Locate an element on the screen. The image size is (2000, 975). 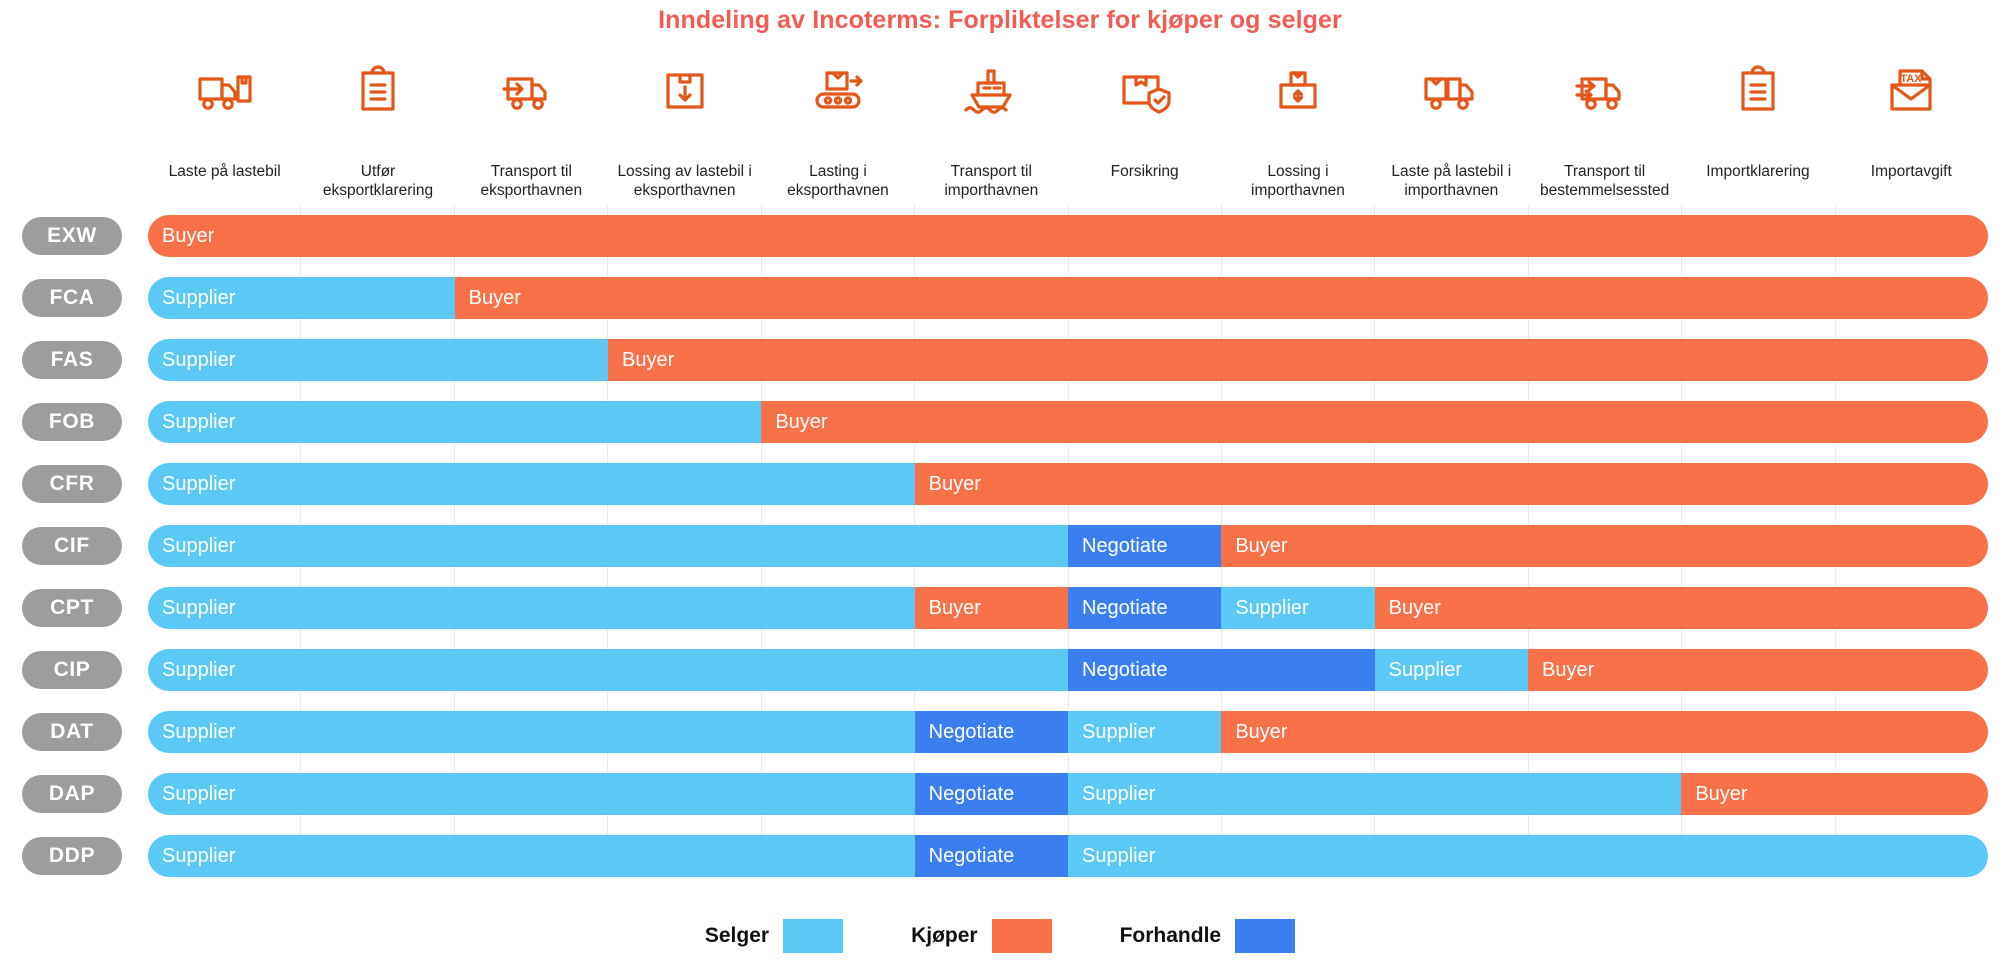
incoterm-badge-cip: CIP is located at coordinates (72, 670).